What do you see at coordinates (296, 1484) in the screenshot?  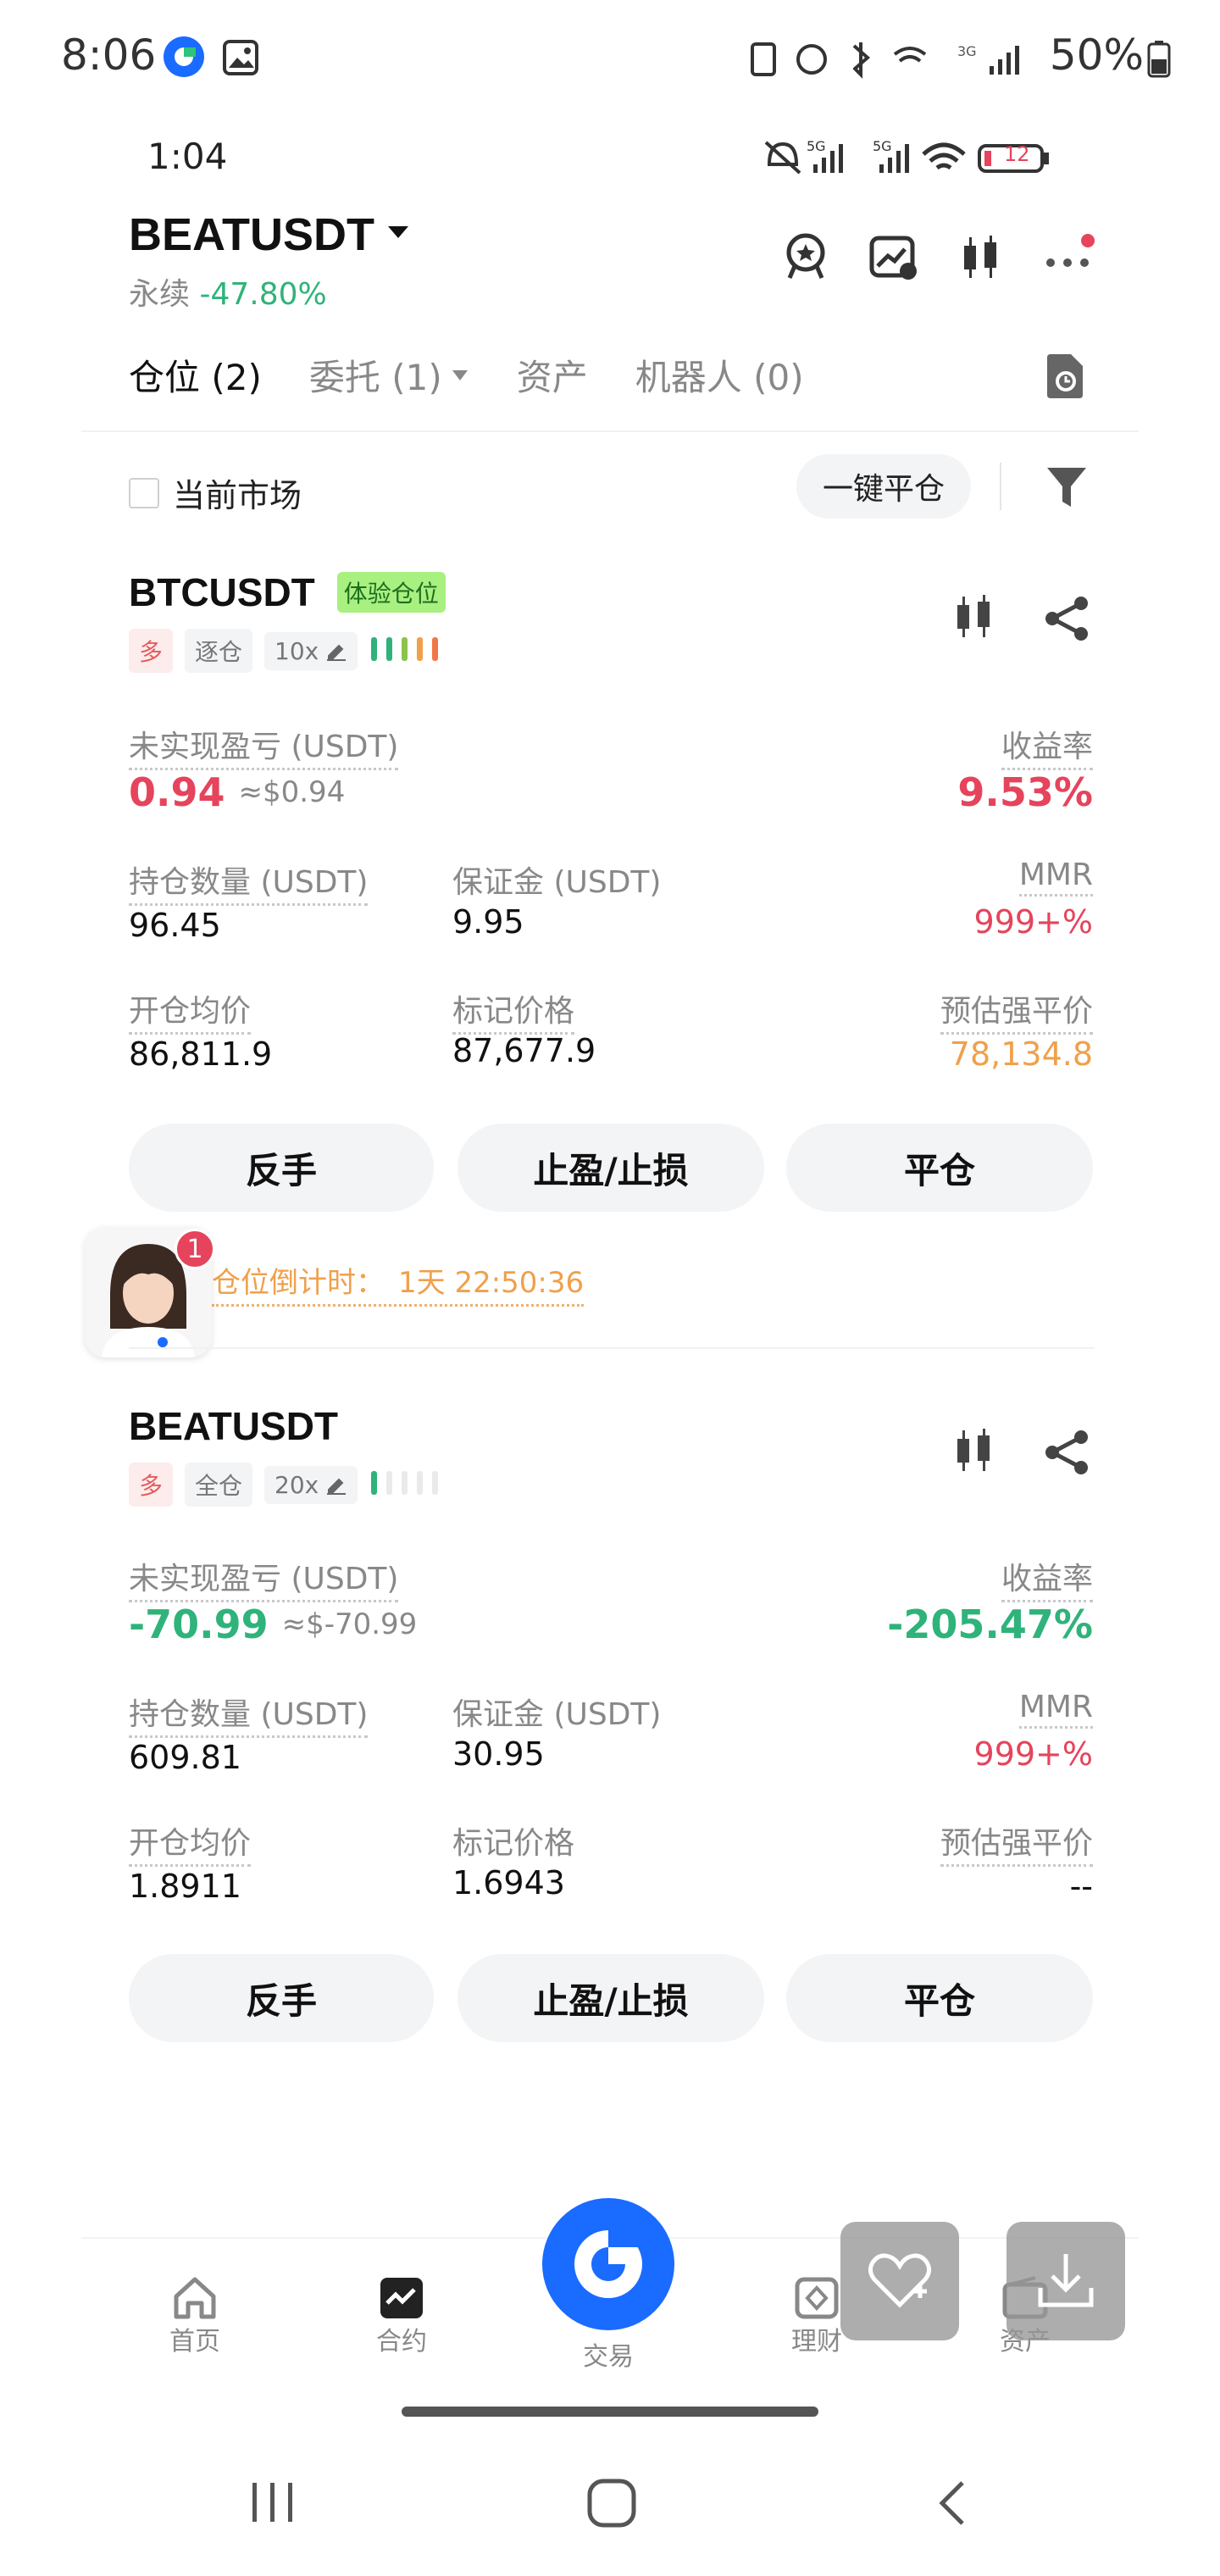 I see `leverage-value: 20x` at bounding box center [296, 1484].